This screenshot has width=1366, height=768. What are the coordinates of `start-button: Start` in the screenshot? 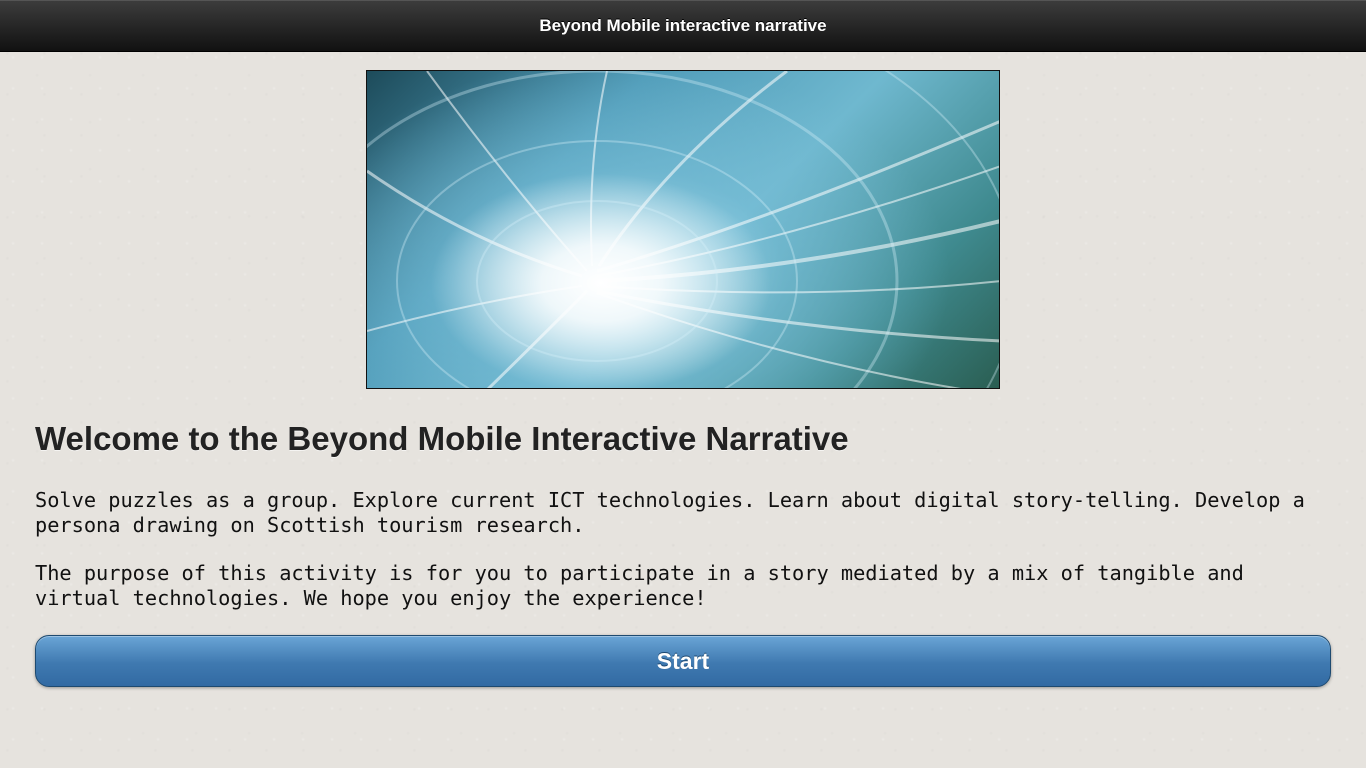 It's located at (683, 661).